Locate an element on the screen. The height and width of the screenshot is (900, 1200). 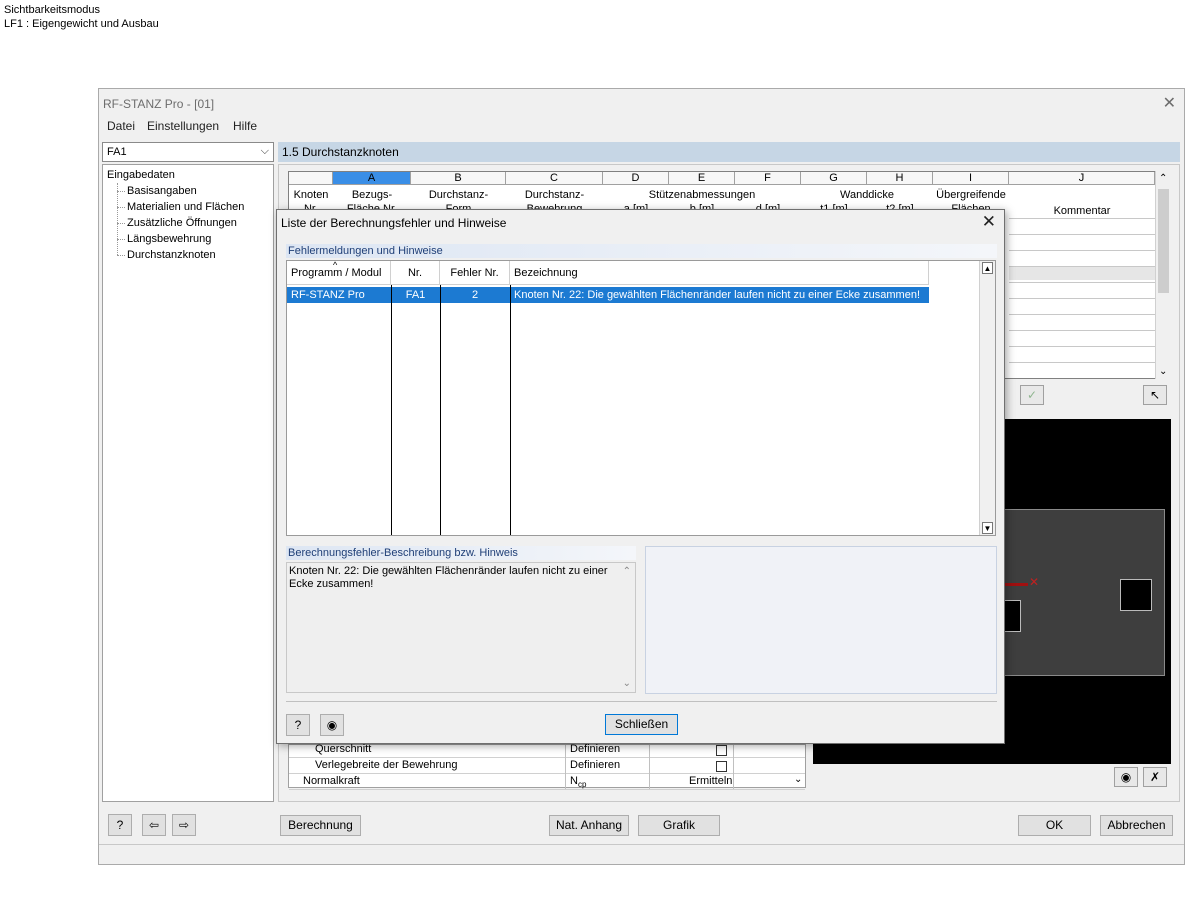
section-title: 1.5 Durchstanzknoten is located at coordinates (729, 152).